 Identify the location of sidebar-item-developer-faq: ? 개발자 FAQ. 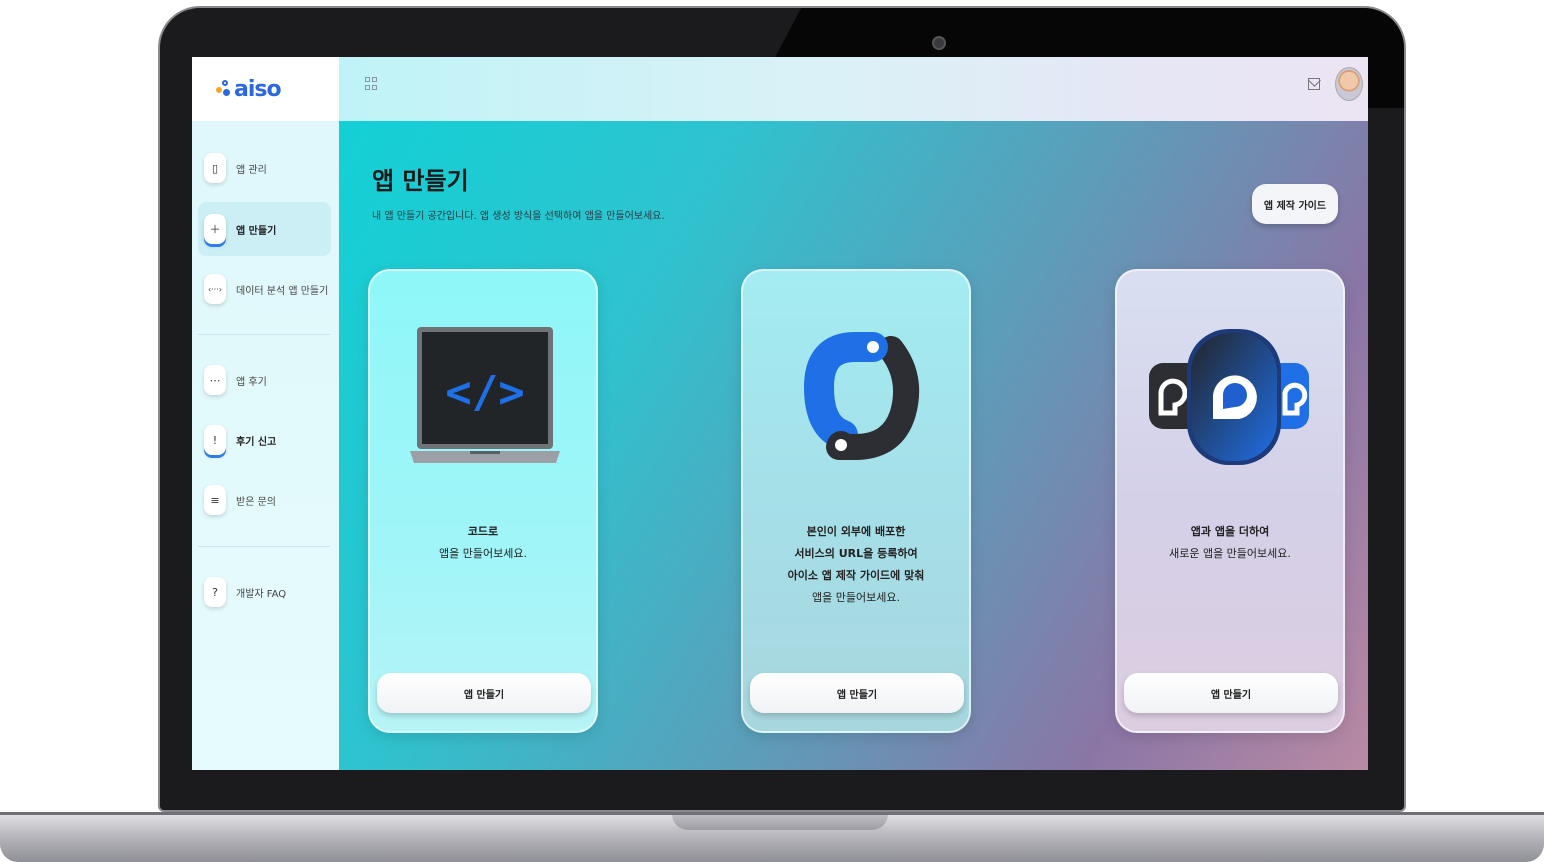
(264, 592).